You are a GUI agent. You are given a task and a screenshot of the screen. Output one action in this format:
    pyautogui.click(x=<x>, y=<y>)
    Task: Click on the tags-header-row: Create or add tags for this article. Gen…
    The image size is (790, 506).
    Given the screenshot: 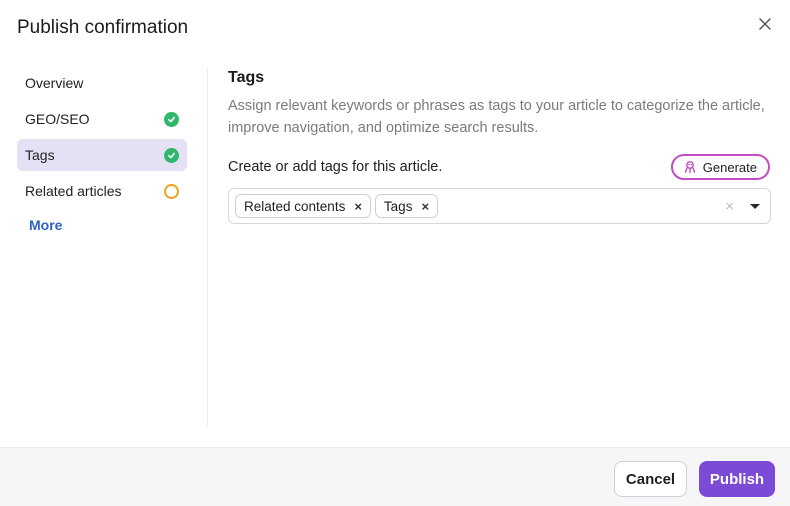 What is the action you would take?
    pyautogui.click(x=499, y=167)
    